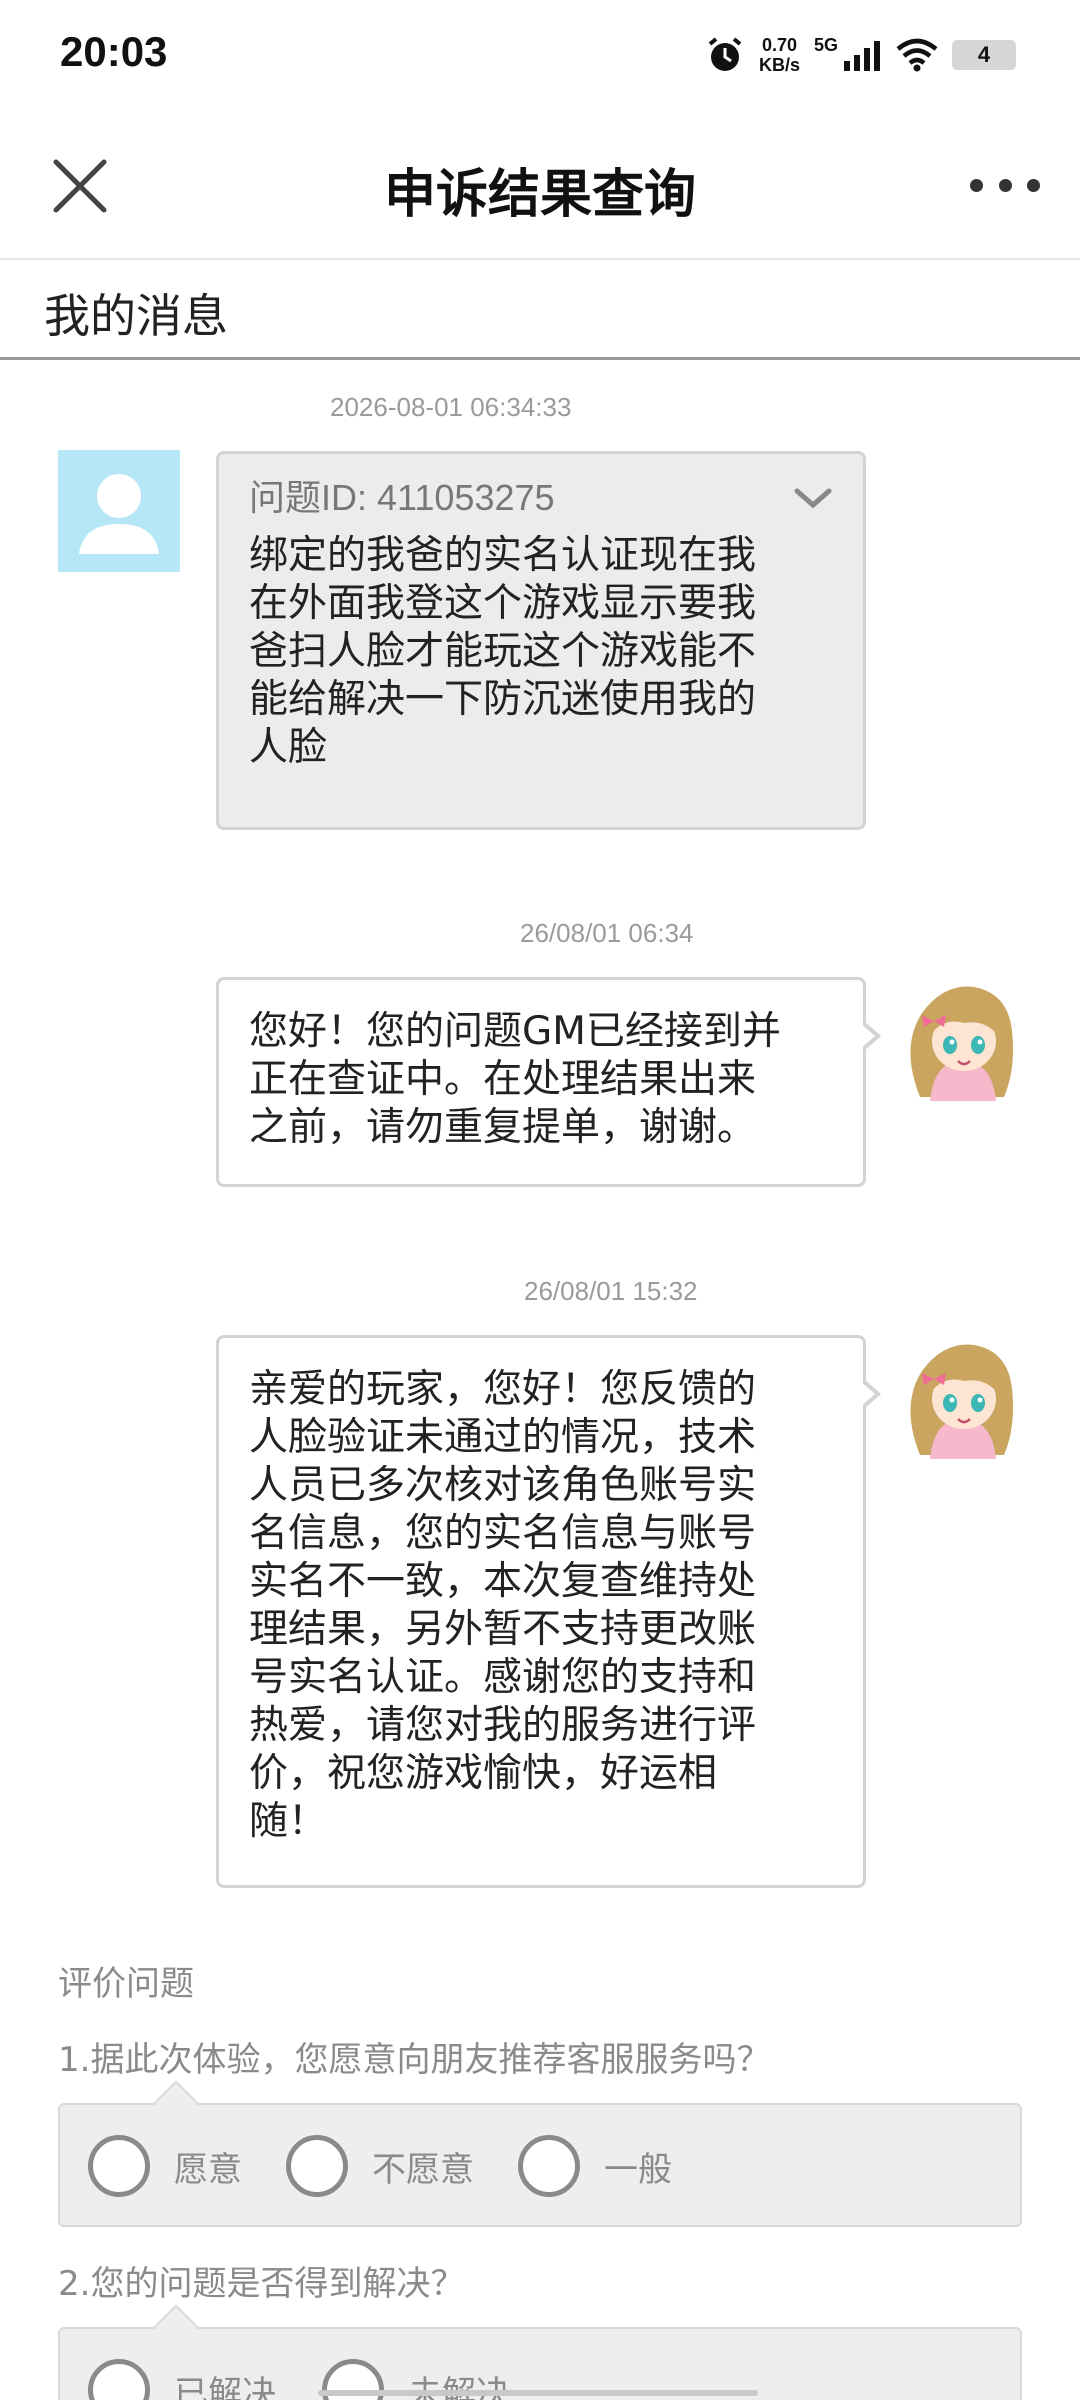  What do you see at coordinates (165, 2166) in the screenshot?
I see `option-willing: 愿意` at bounding box center [165, 2166].